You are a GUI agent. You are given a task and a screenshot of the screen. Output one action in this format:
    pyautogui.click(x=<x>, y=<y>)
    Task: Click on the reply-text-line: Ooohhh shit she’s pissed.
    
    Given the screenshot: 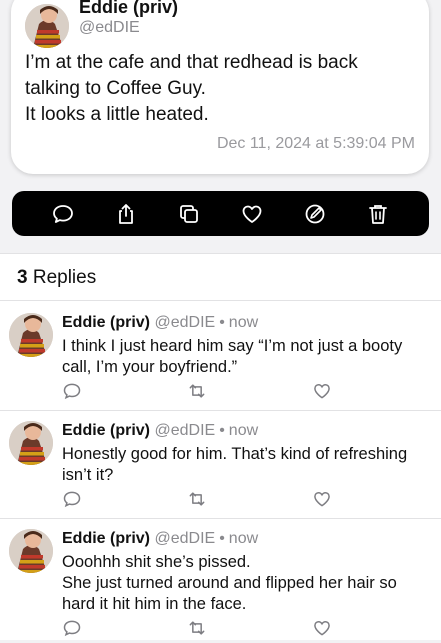 What is the action you would take?
    pyautogui.click(x=156, y=562)
    